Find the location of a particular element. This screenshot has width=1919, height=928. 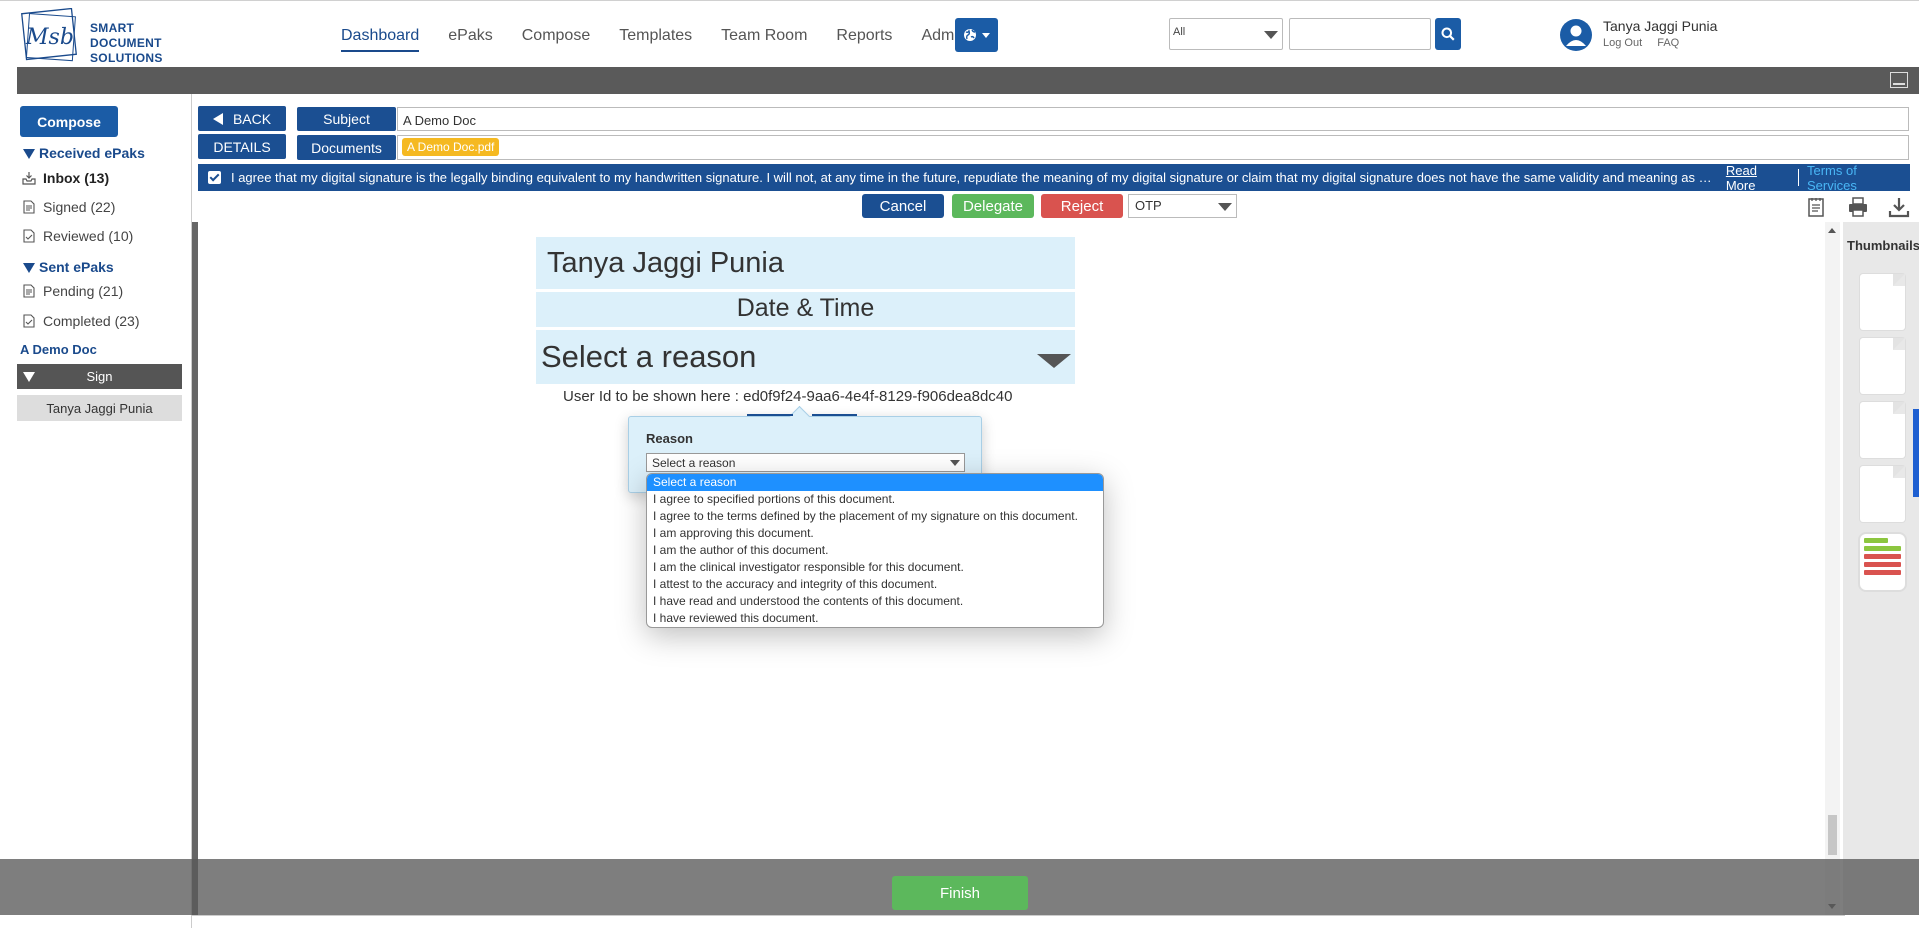

reason-option: I am the author of this document. is located at coordinates (875, 550).